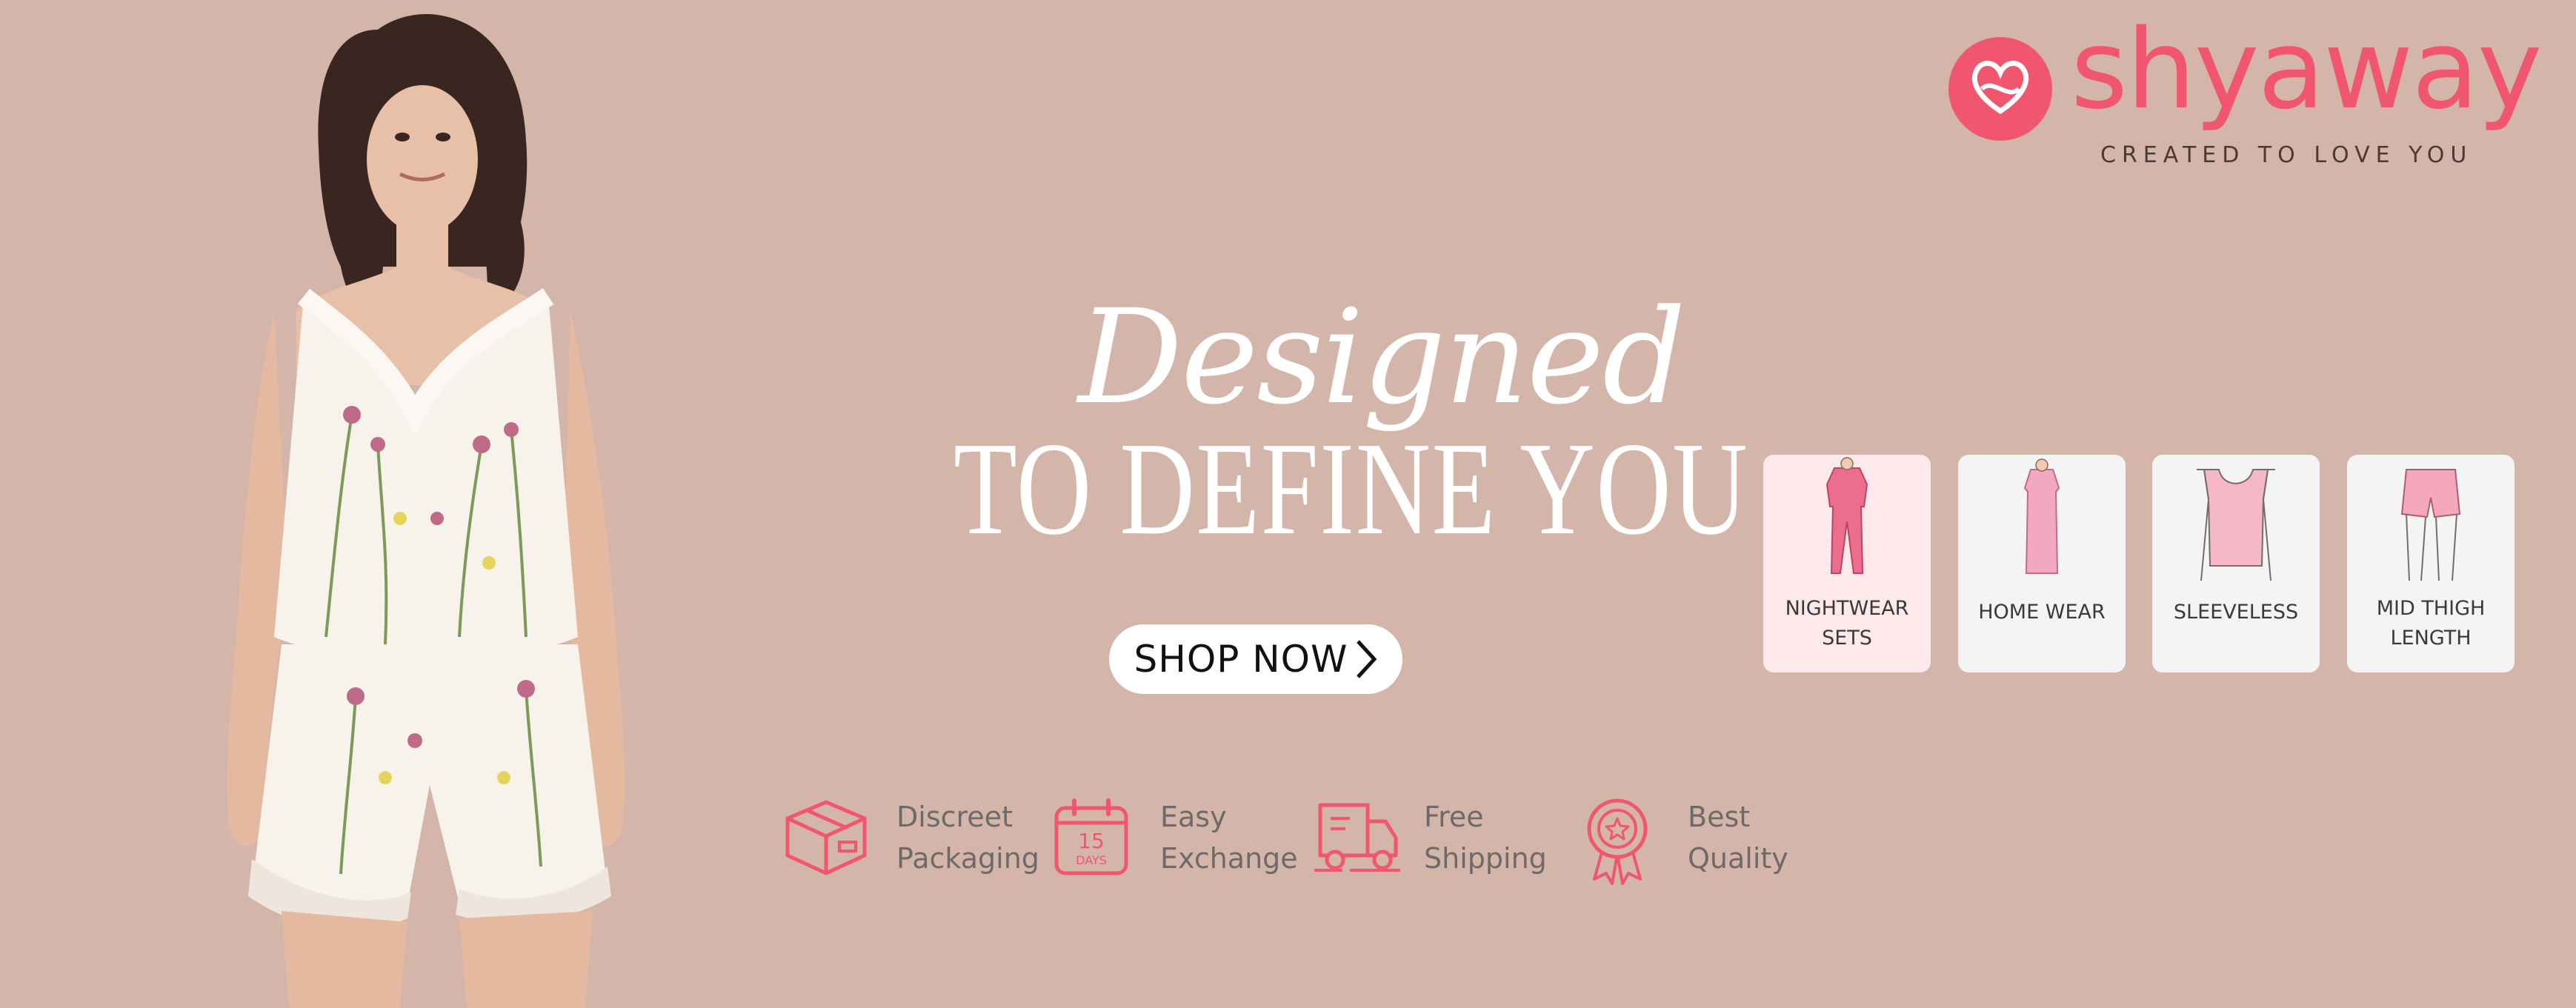 This screenshot has width=2576, height=1008. What do you see at coordinates (1091, 841) in the screenshot?
I see `svg-text: 15` at bounding box center [1091, 841].